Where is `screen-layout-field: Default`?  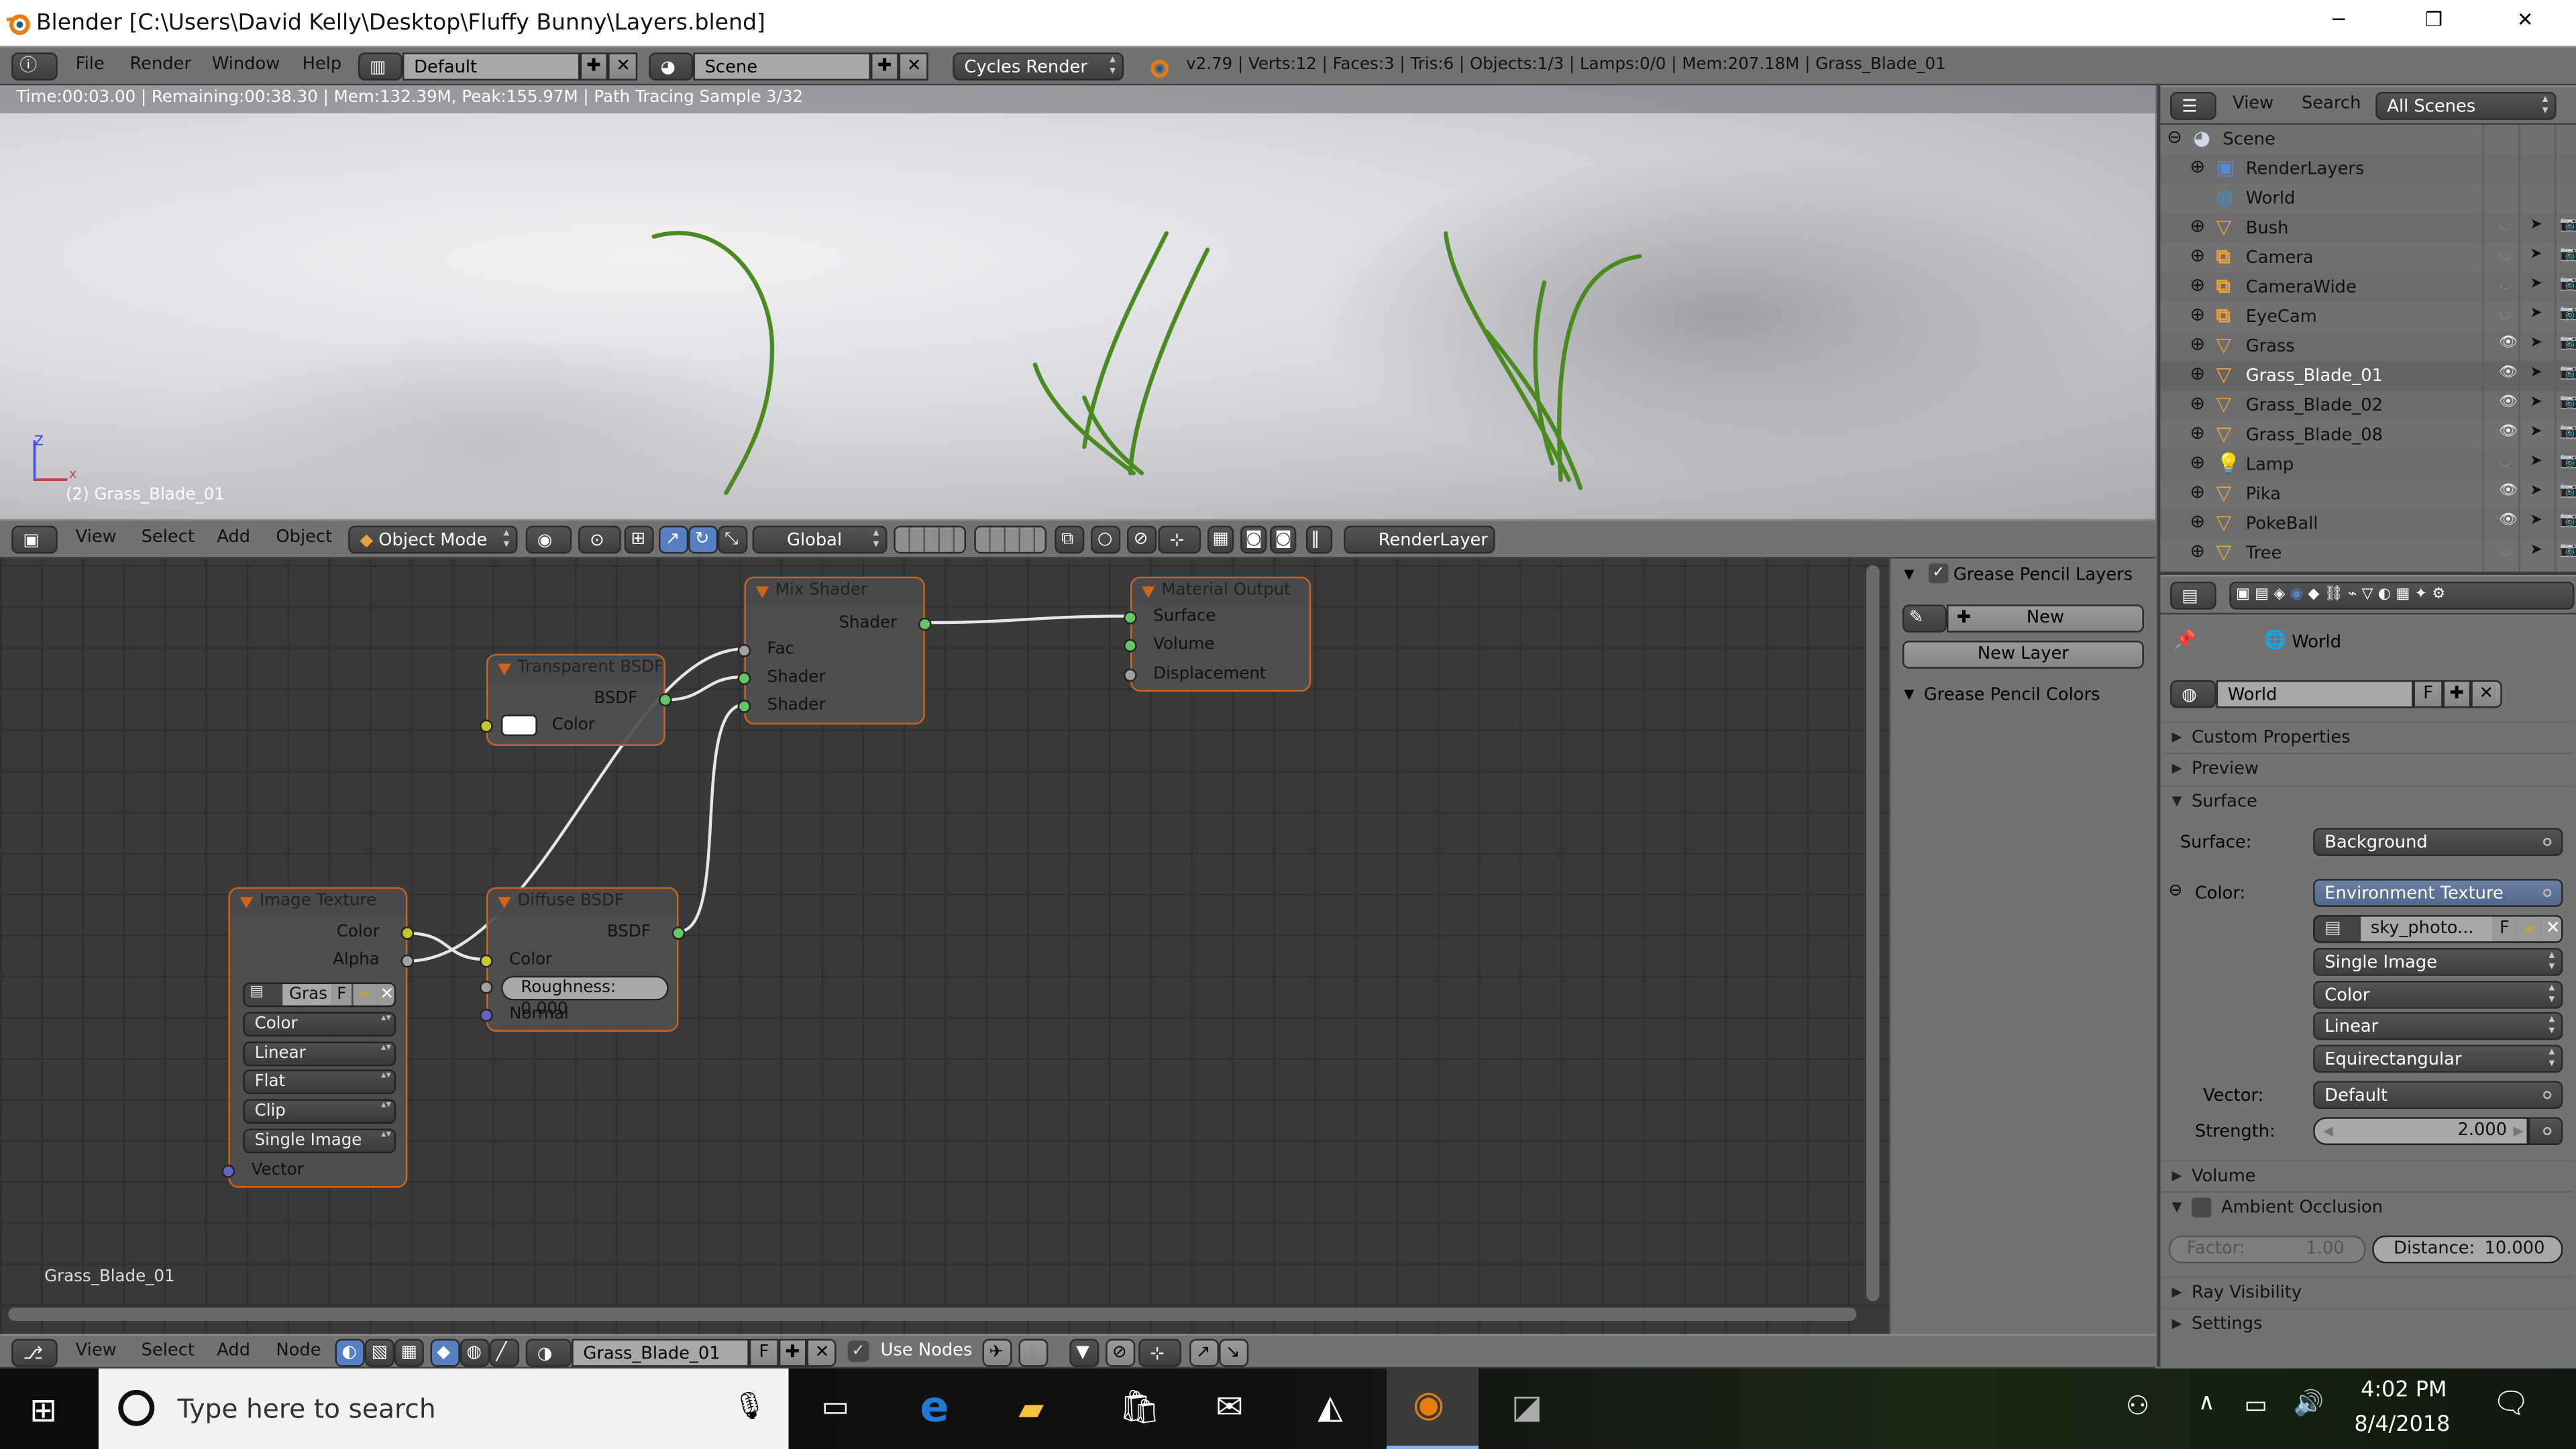
screen-layout-field: Default is located at coordinates (491, 66).